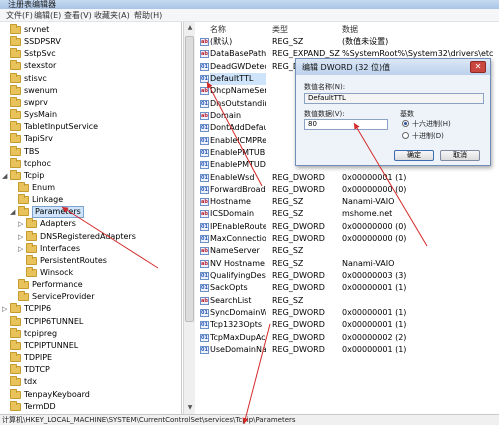  What do you see at coordinates (41, 90) in the screenshot?
I see `tree-item-label: swenum` at bounding box center [41, 90].